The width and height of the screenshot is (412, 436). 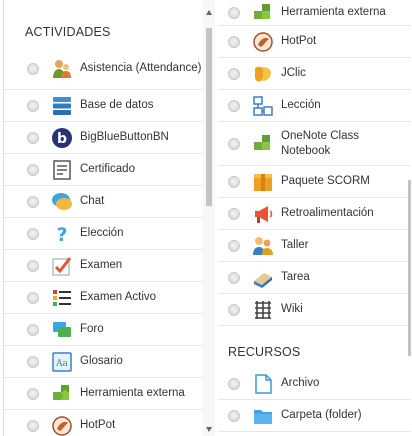 What do you see at coordinates (109, 106) in the screenshot?
I see `activity-item-database: Base de datos` at bounding box center [109, 106].